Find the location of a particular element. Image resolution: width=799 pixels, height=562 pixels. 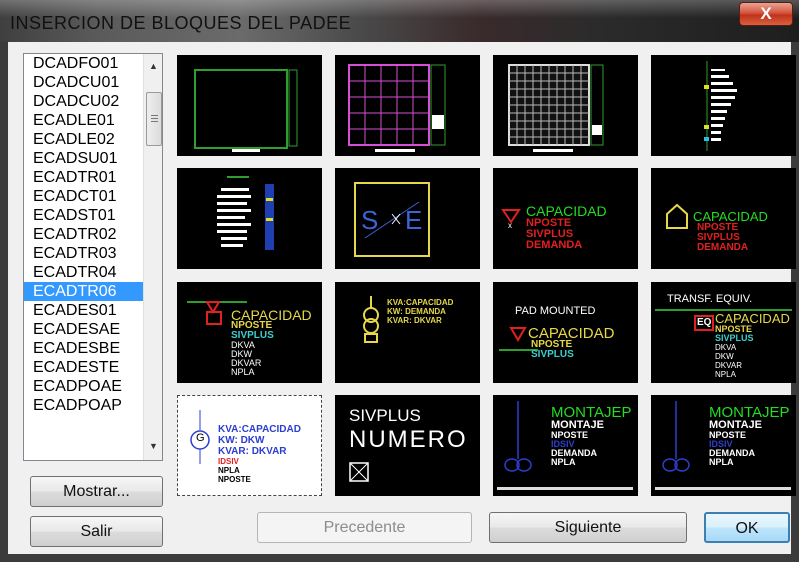

block-label: EQ is located at coordinates (704, 322).